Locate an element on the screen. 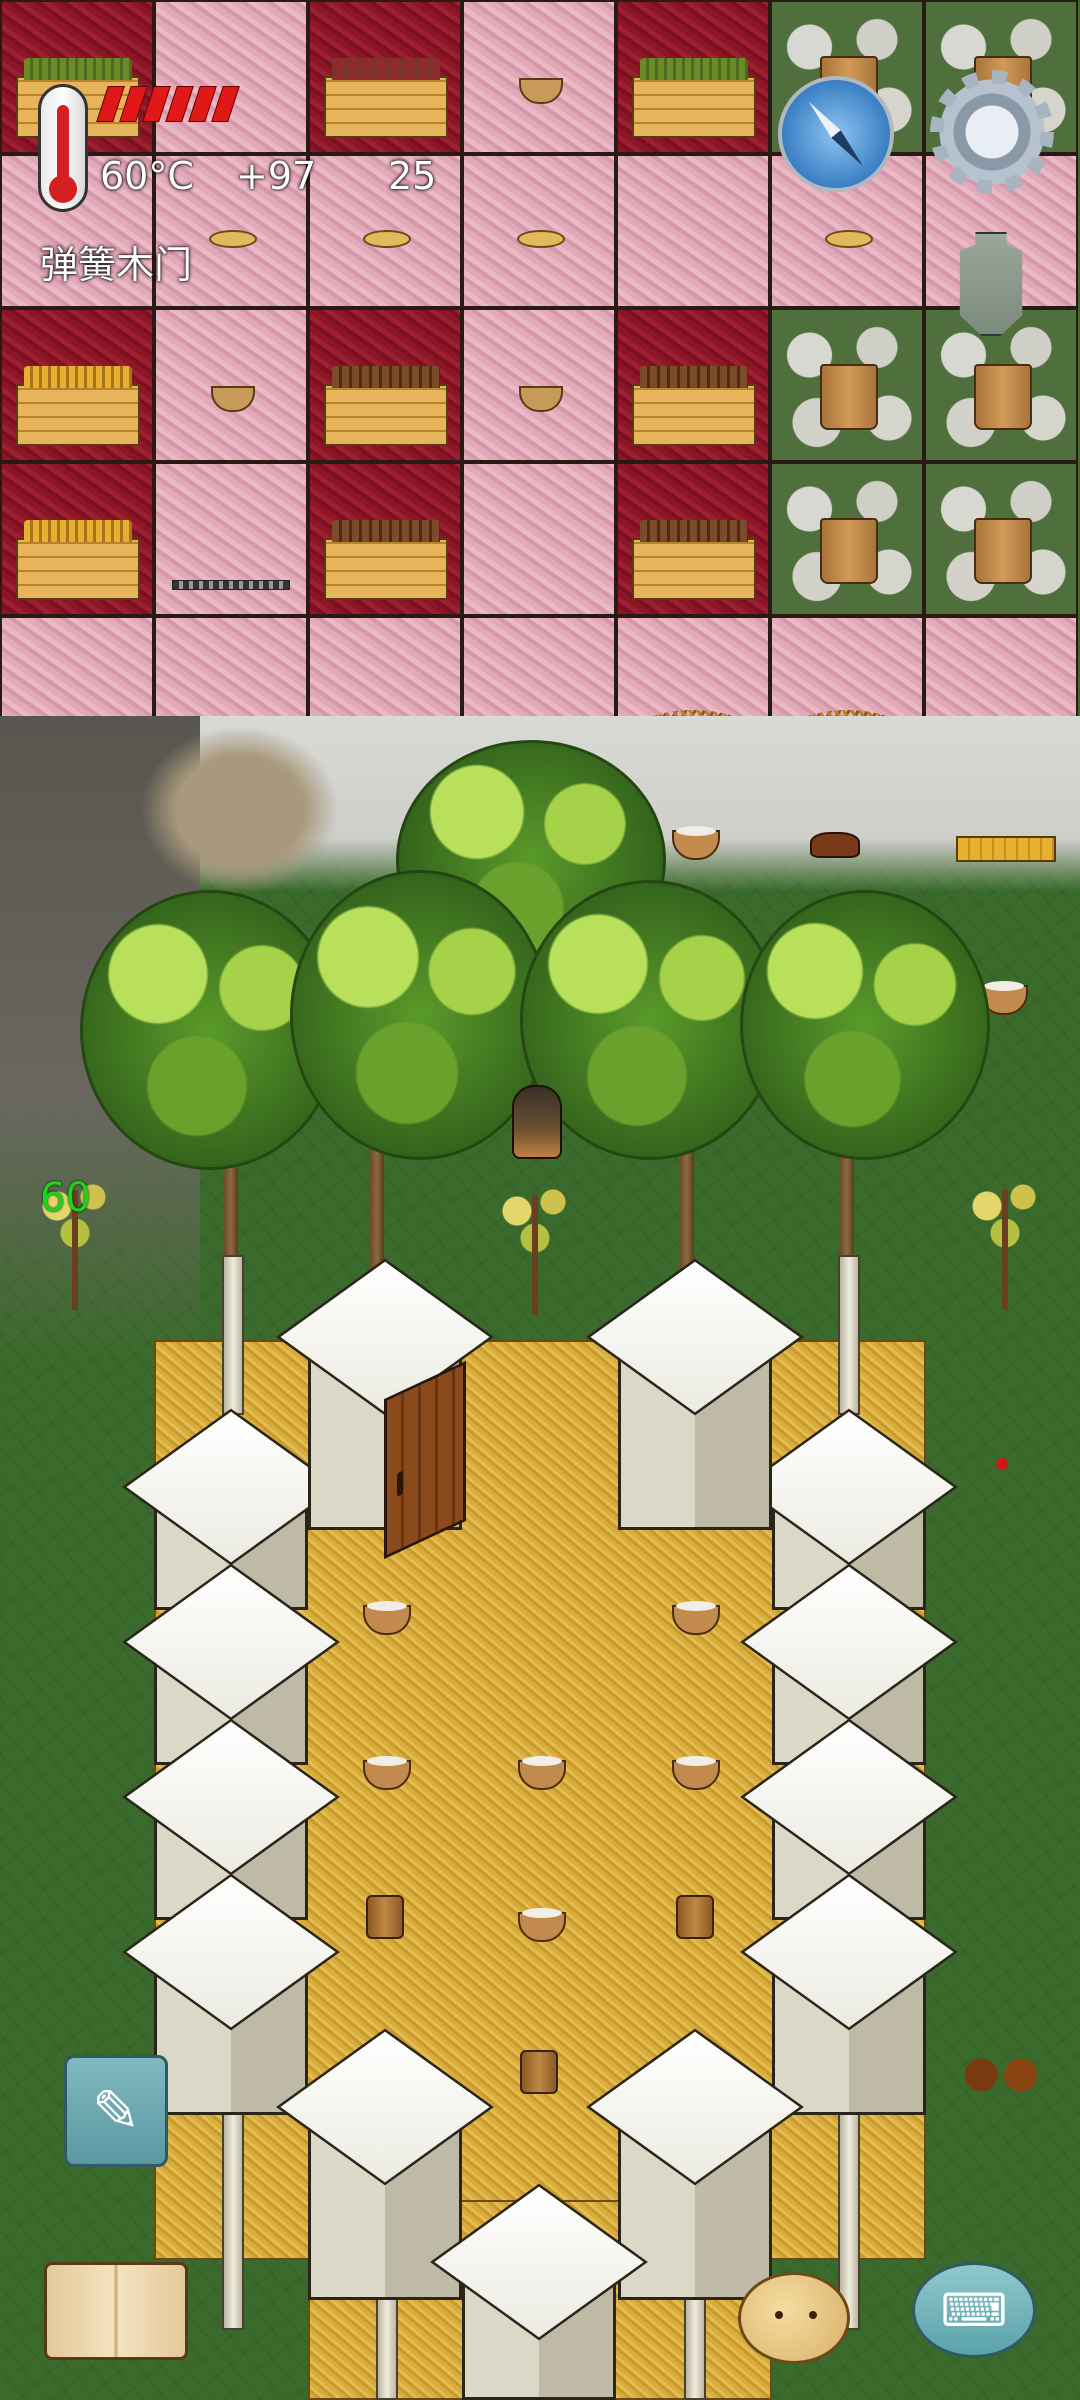 The width and height of the screenshot is (1080, 2400). compass-needle is located at coordinates (835, 134).